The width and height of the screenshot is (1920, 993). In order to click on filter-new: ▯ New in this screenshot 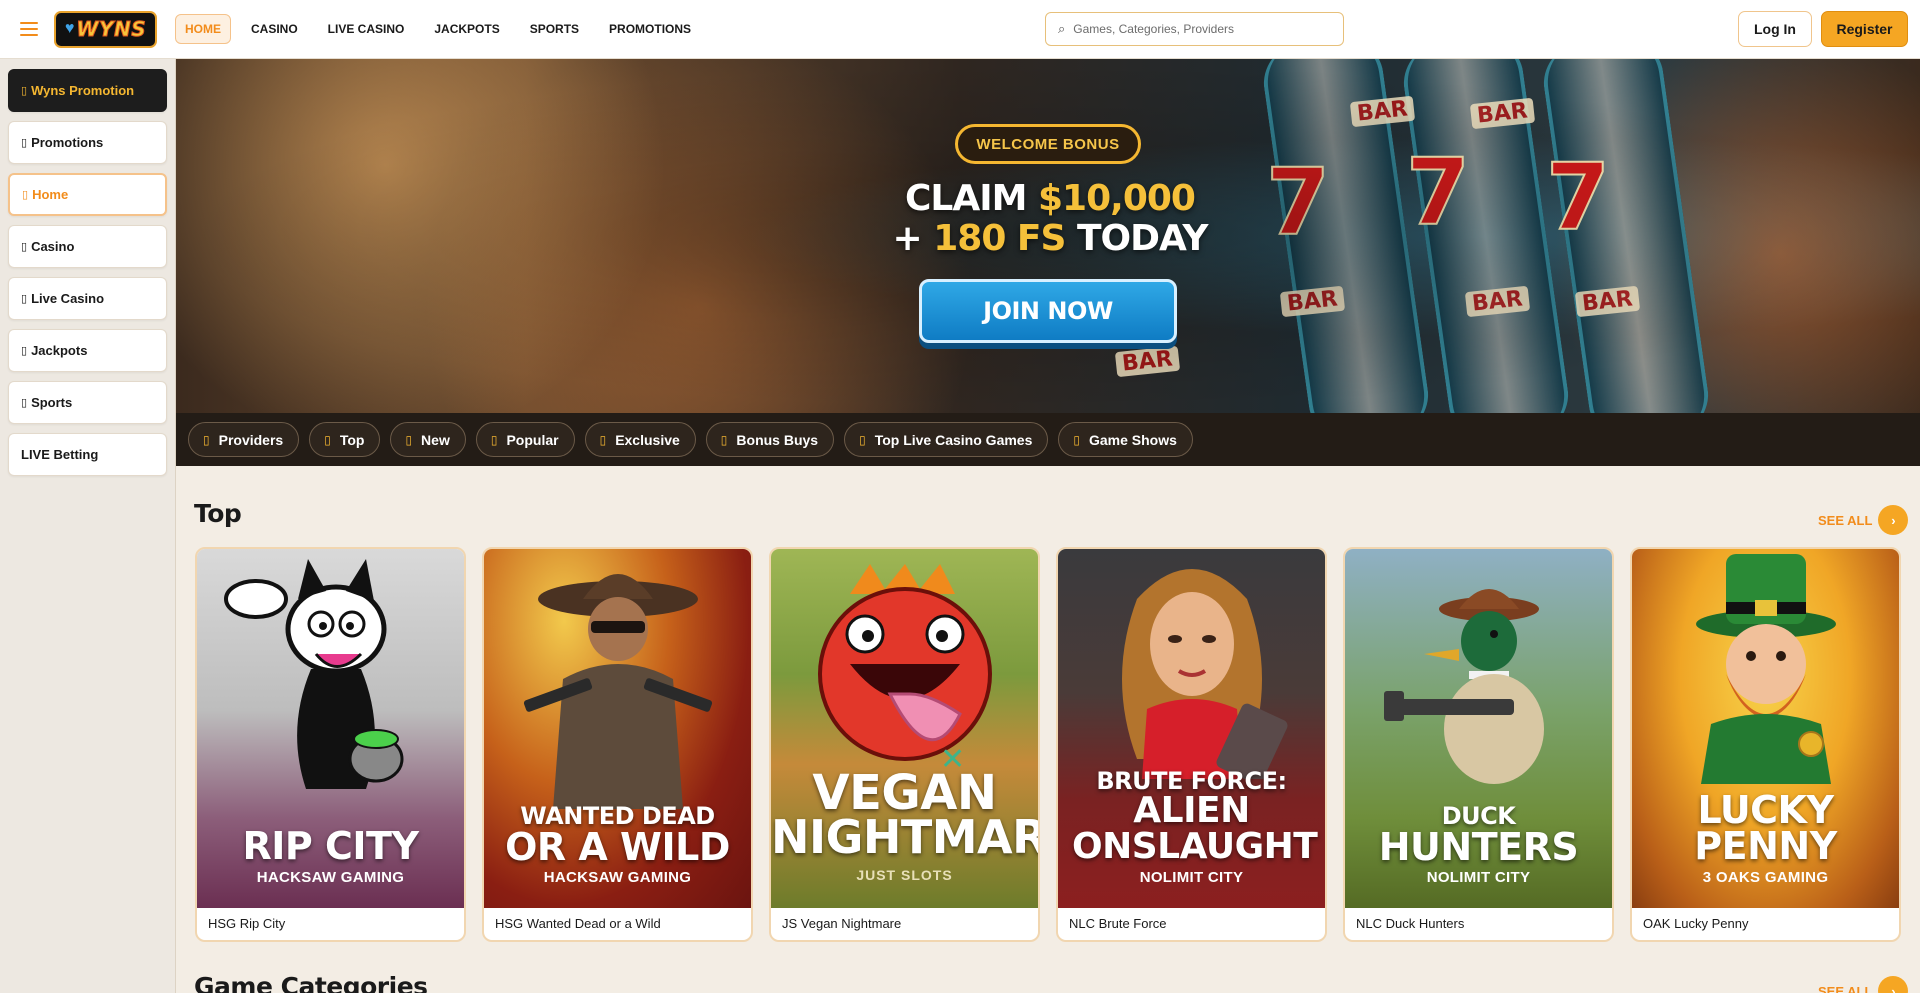, I will do `click(428, 439)`.